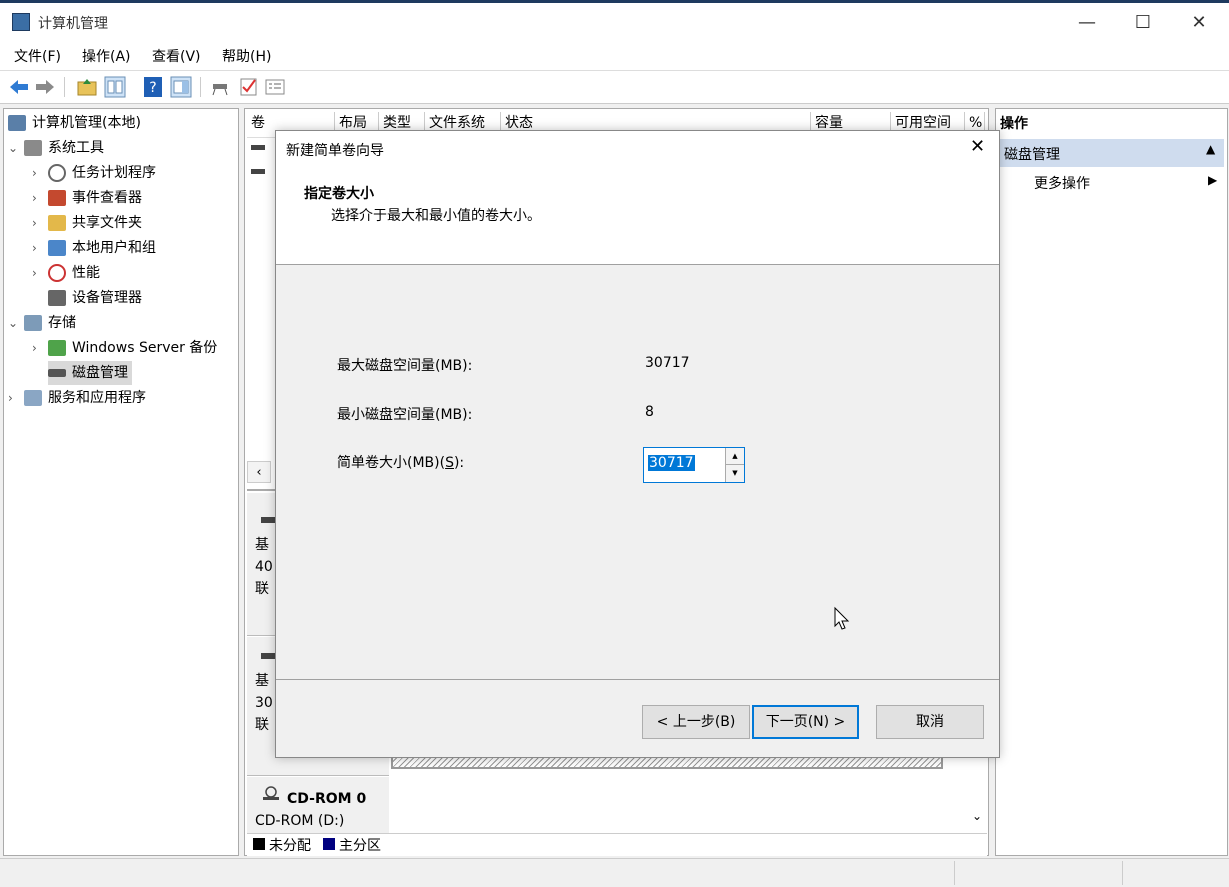 The image size is (1229, 887). Describe the element at coordinates (246, 56) in the screenshot. I see `menu-help: 帮助(H)` at that location.